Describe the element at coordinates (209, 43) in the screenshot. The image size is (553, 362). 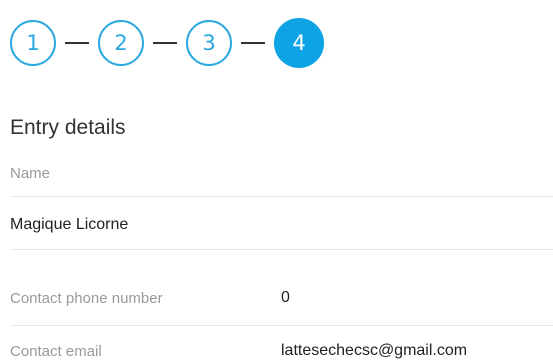
I see `step-3: 3` at that location.